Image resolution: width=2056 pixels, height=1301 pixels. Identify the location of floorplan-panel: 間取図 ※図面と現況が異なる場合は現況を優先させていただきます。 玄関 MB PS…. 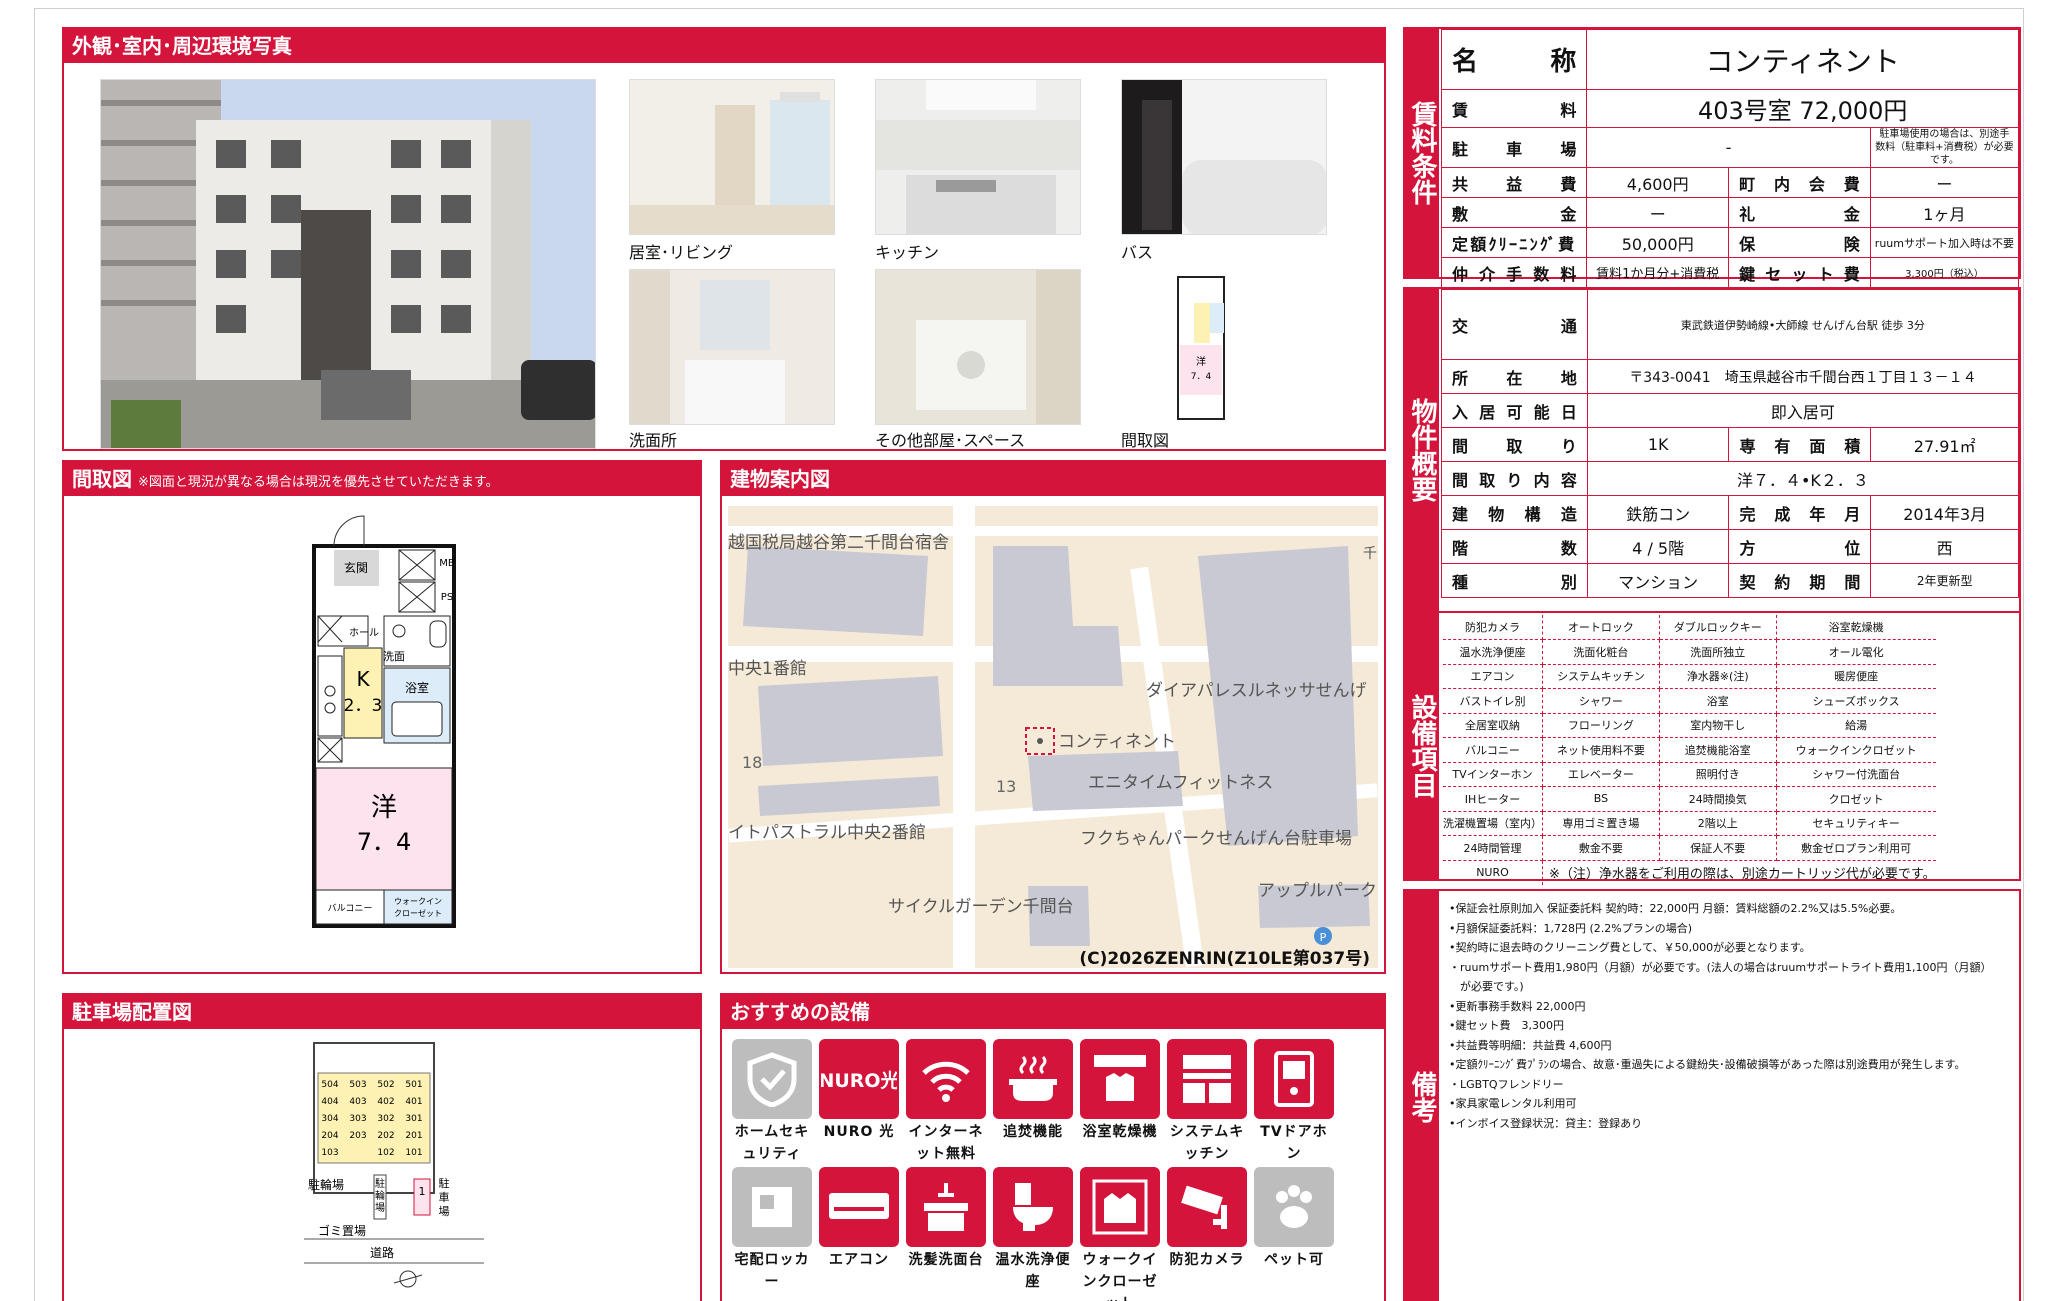
(382, 717).